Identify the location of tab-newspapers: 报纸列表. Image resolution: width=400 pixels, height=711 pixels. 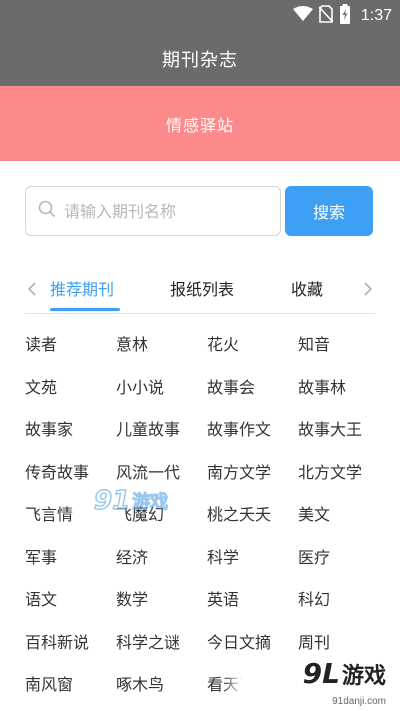
(202, 288).